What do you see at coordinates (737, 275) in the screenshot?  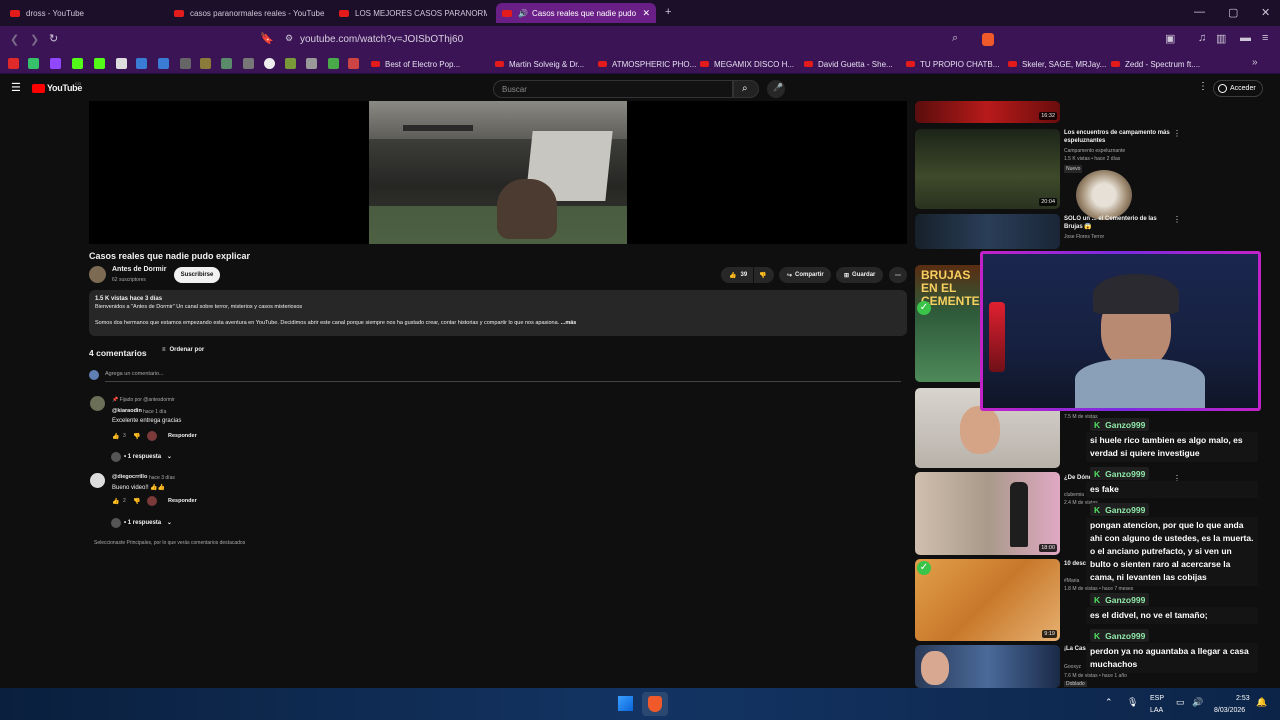 I see `like-button: 👍 39` at bounding box center [737, 275].